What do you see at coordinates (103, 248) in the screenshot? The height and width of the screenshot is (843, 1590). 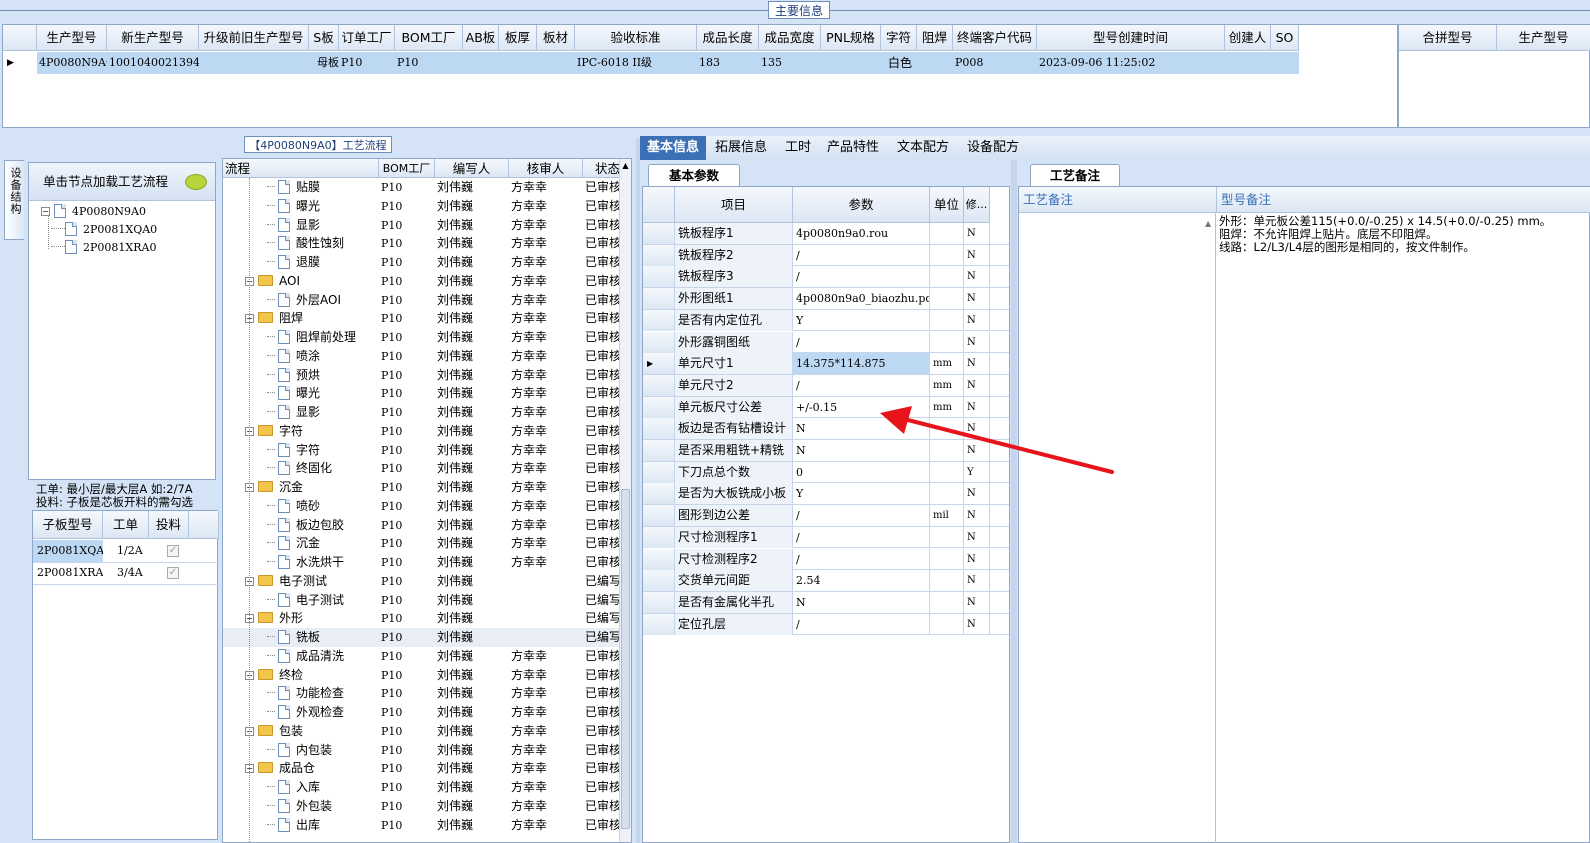 I see `tree-child: 2P0081XRA0` at bounding box center [103, 248].